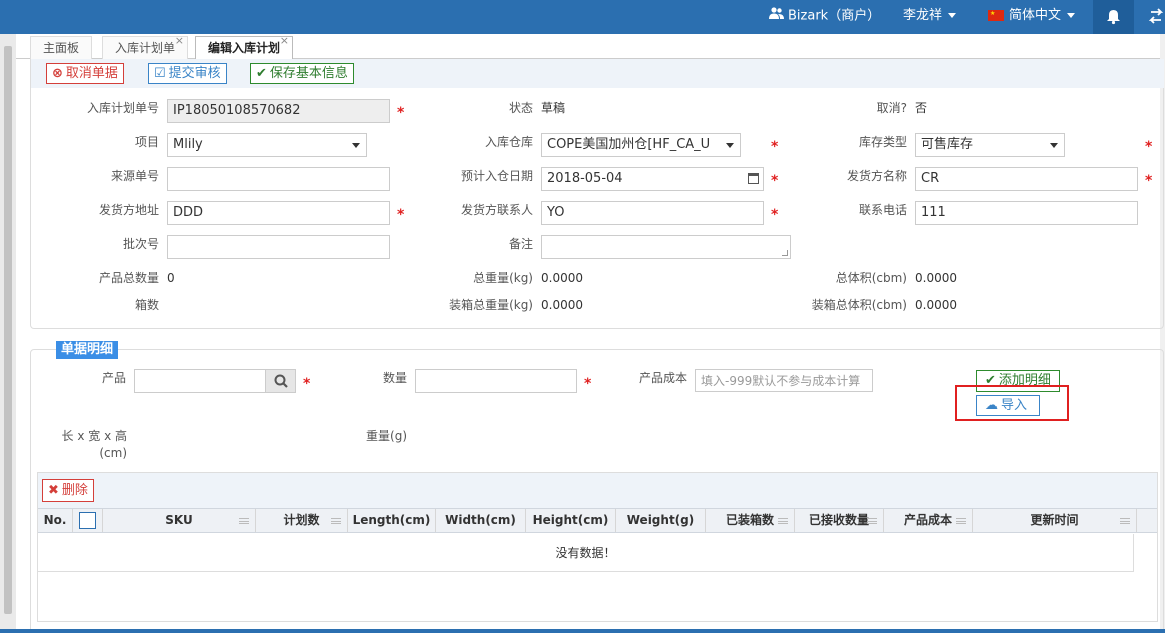 This screenshot has height=633, width=1165. I want to click on column-header-no: No., so click(55, 520).